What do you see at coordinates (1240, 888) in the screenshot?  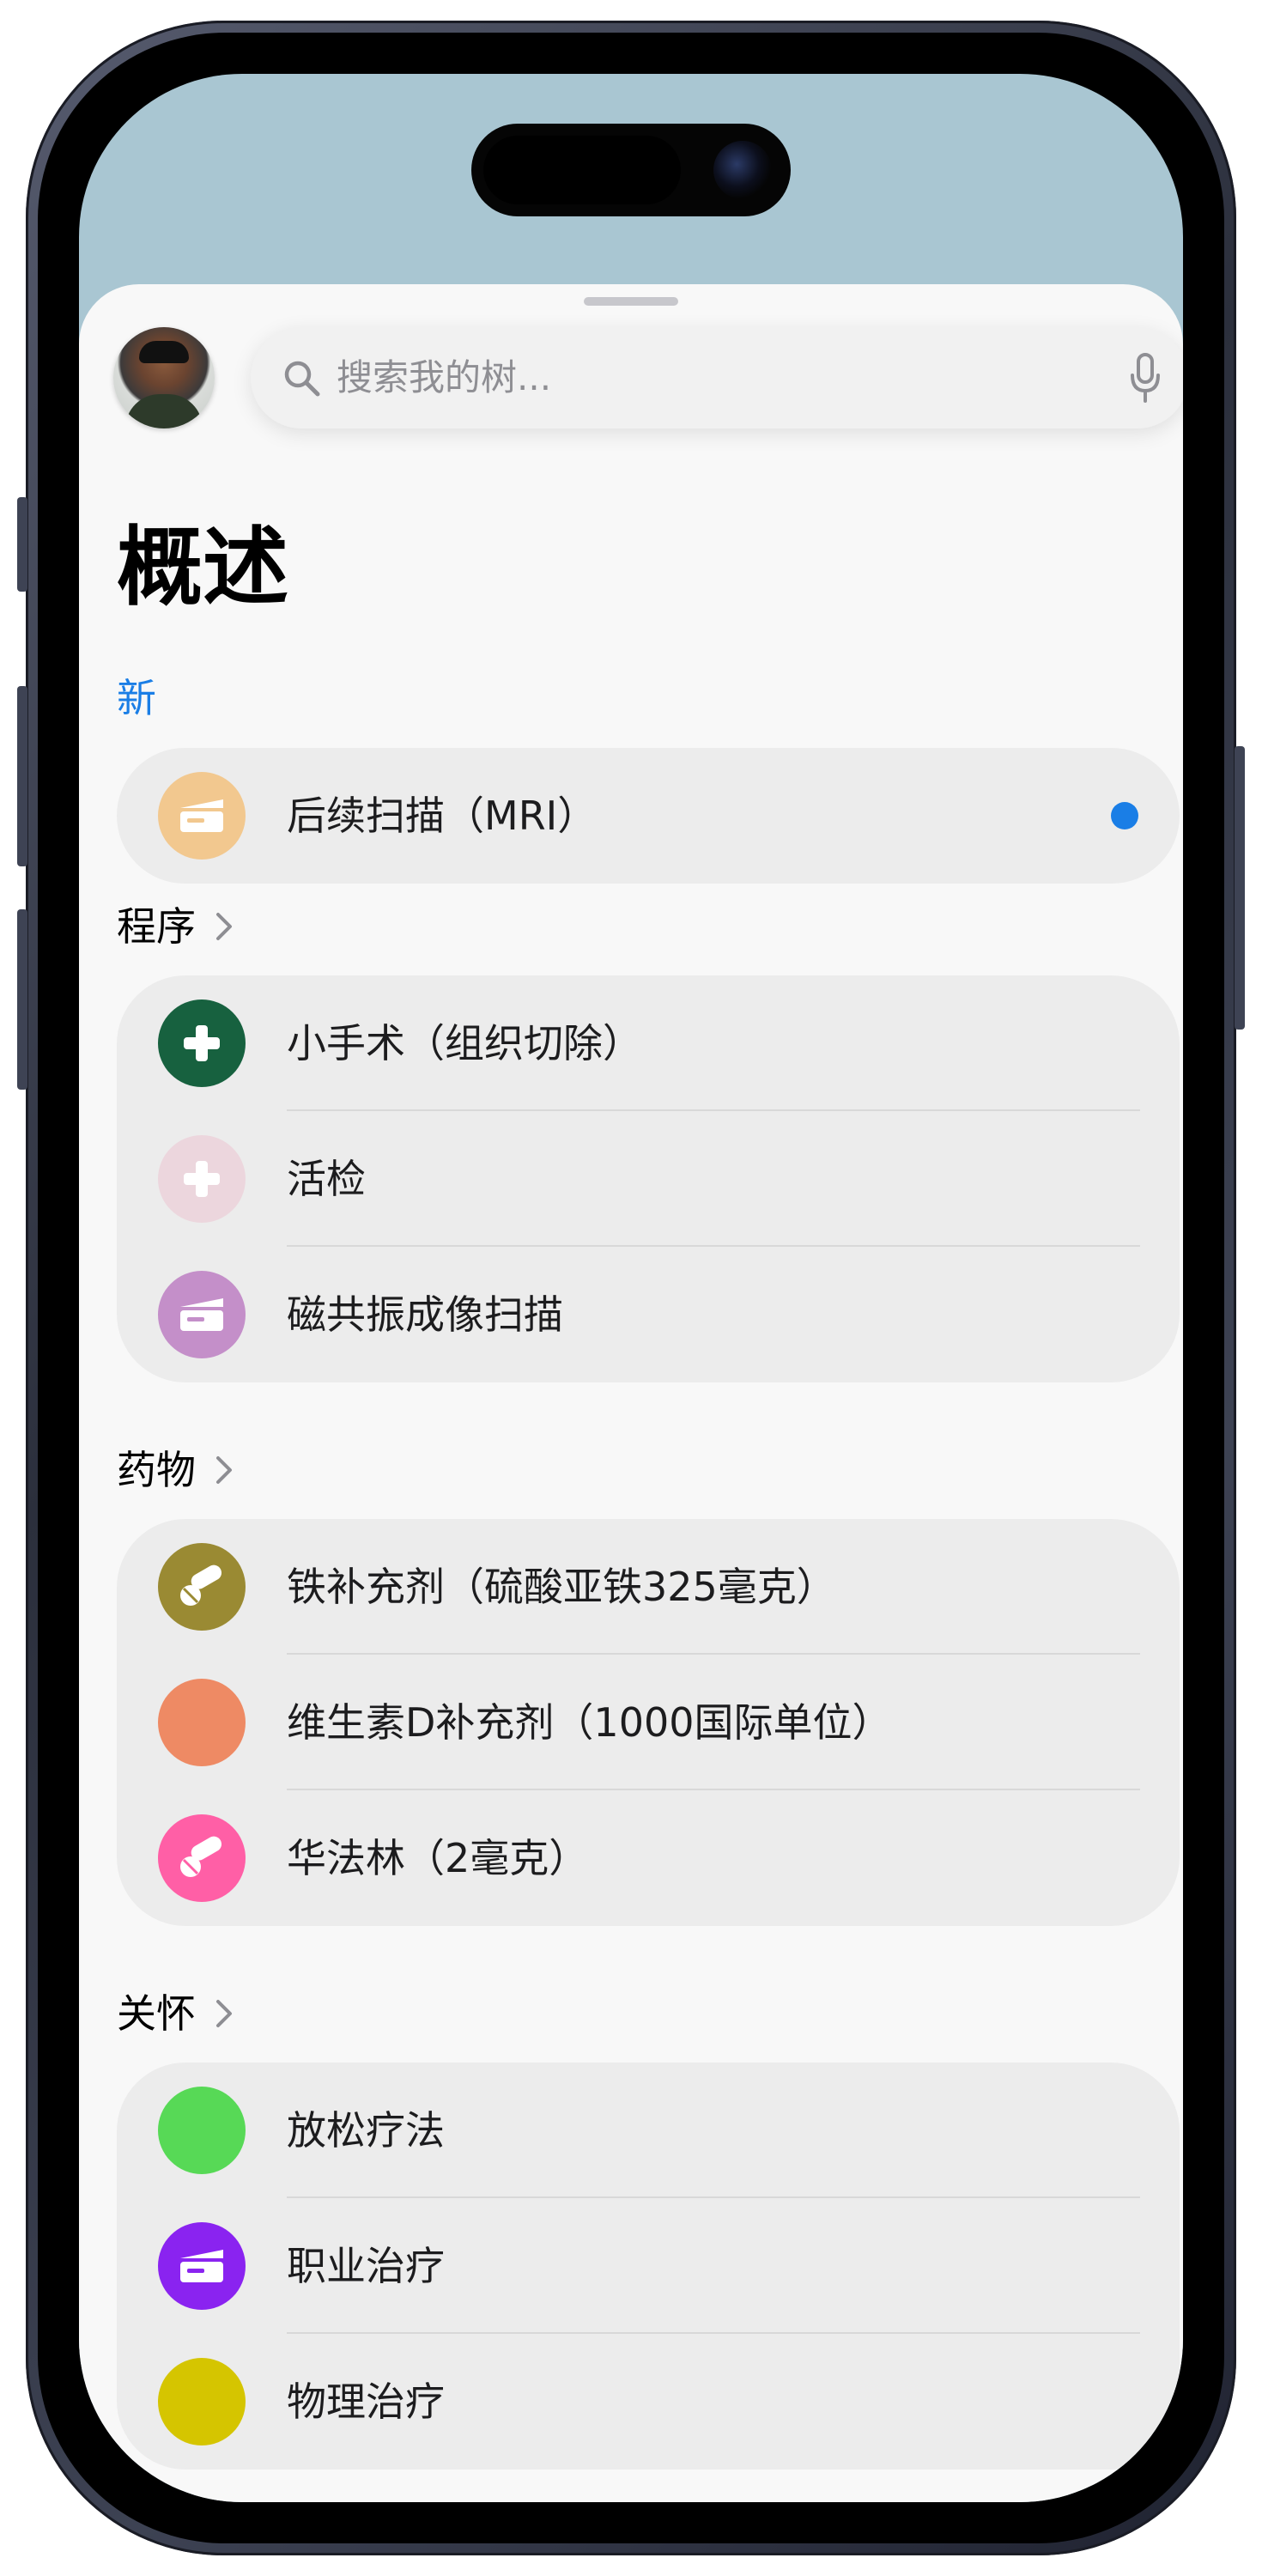 I see `power-button` at bounding box center [1240, 888].